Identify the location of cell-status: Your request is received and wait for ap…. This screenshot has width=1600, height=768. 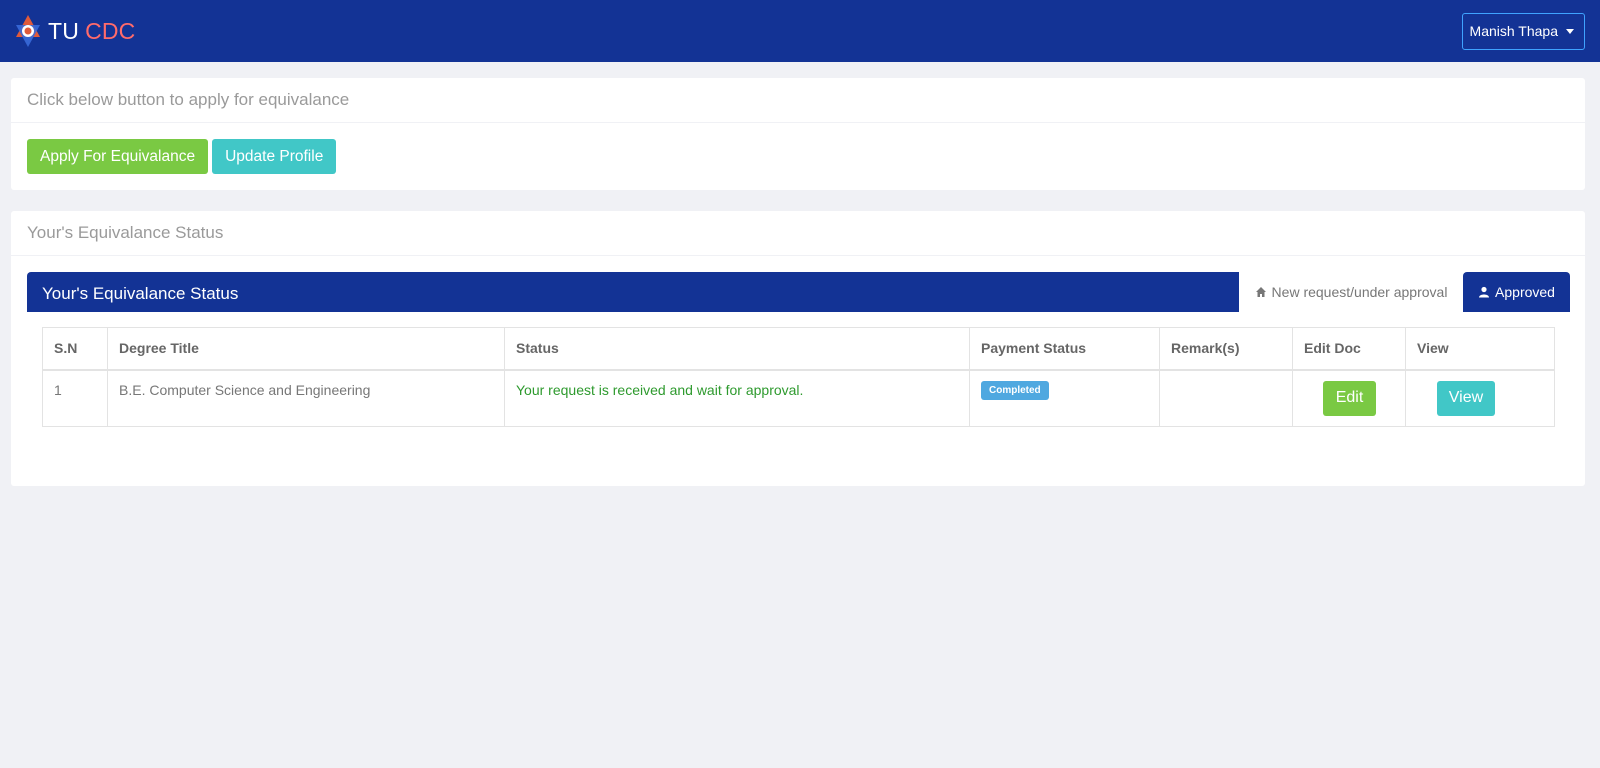
(737, 398).